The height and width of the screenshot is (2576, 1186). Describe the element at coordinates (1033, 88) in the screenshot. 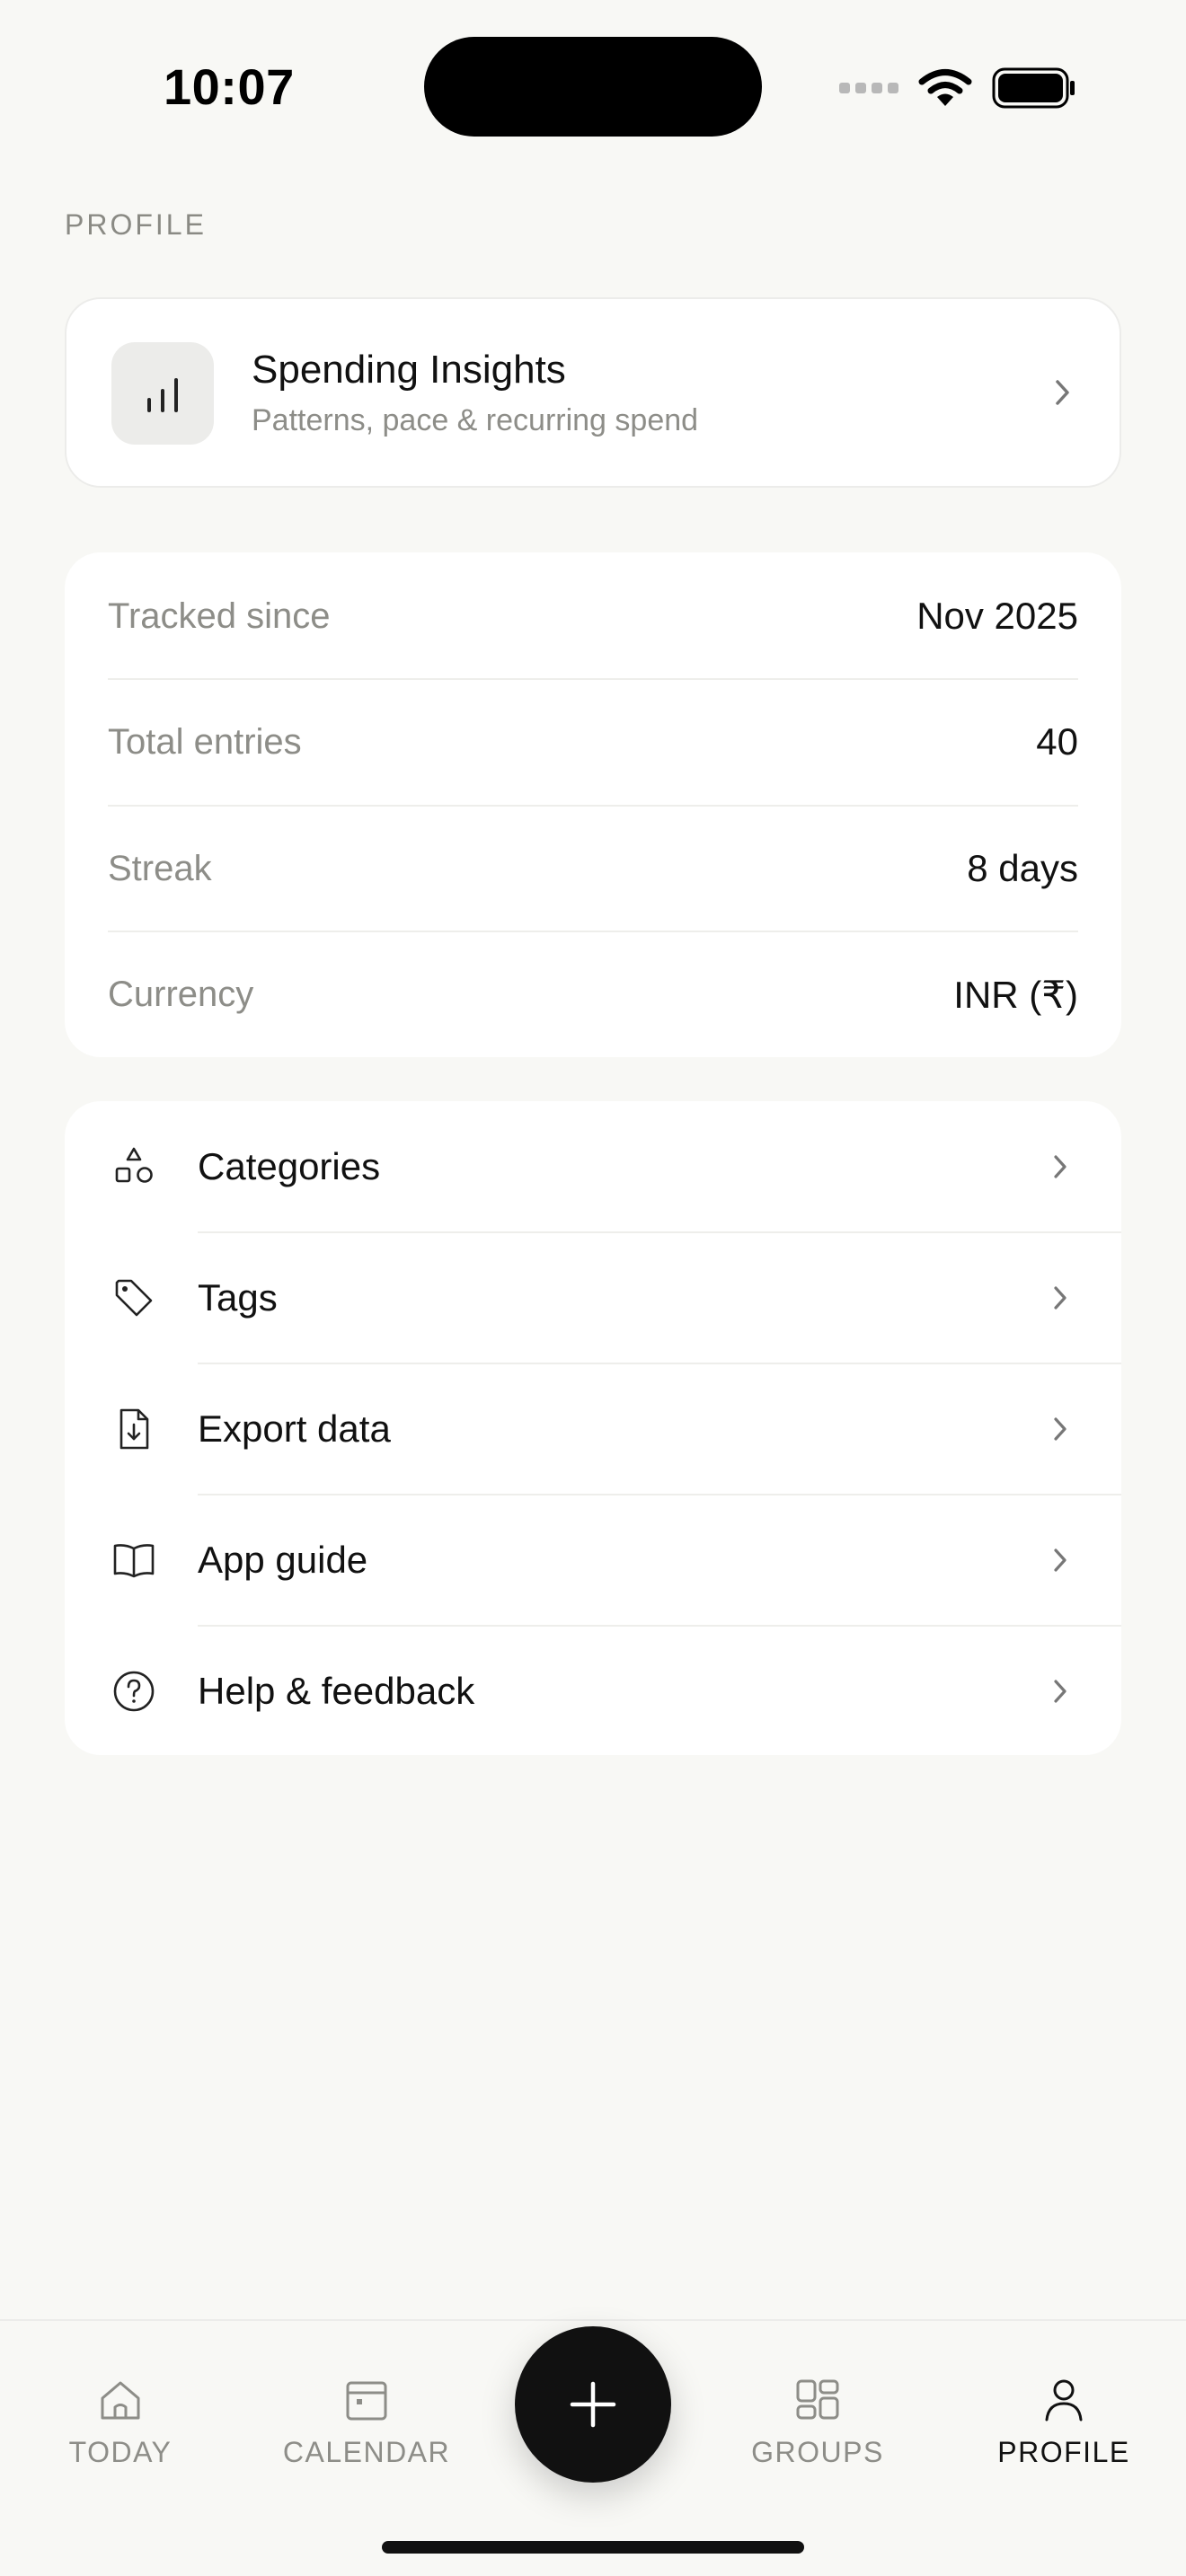

I see `battery-icon` at that location.